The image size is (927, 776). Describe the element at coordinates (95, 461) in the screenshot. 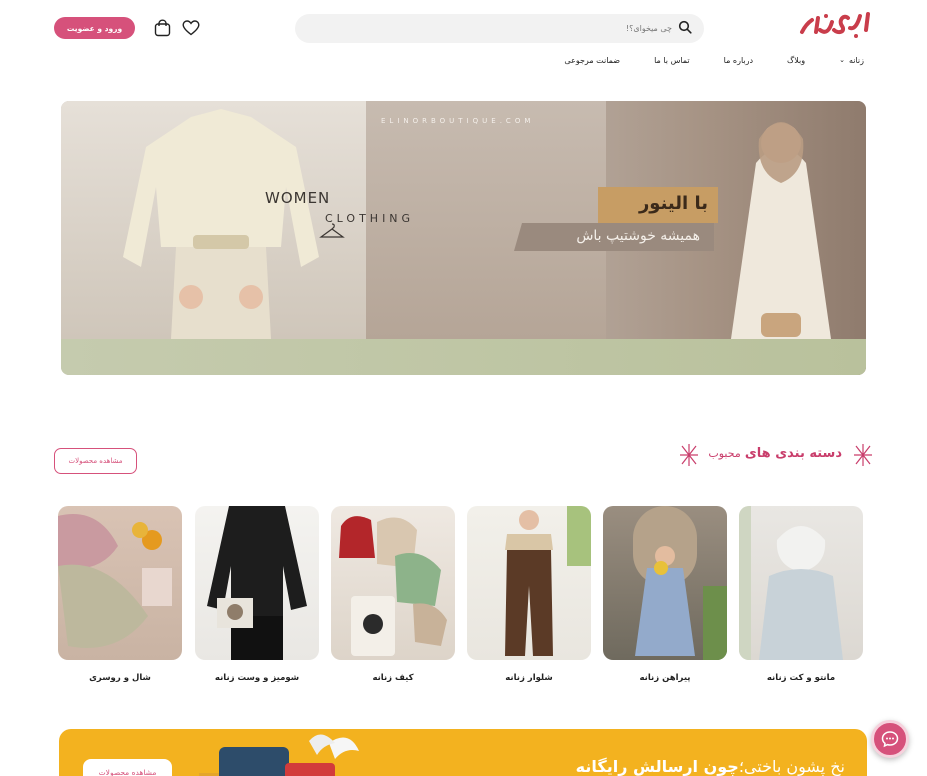

I see `view-products-button: مشاهده محصولات` at that location.